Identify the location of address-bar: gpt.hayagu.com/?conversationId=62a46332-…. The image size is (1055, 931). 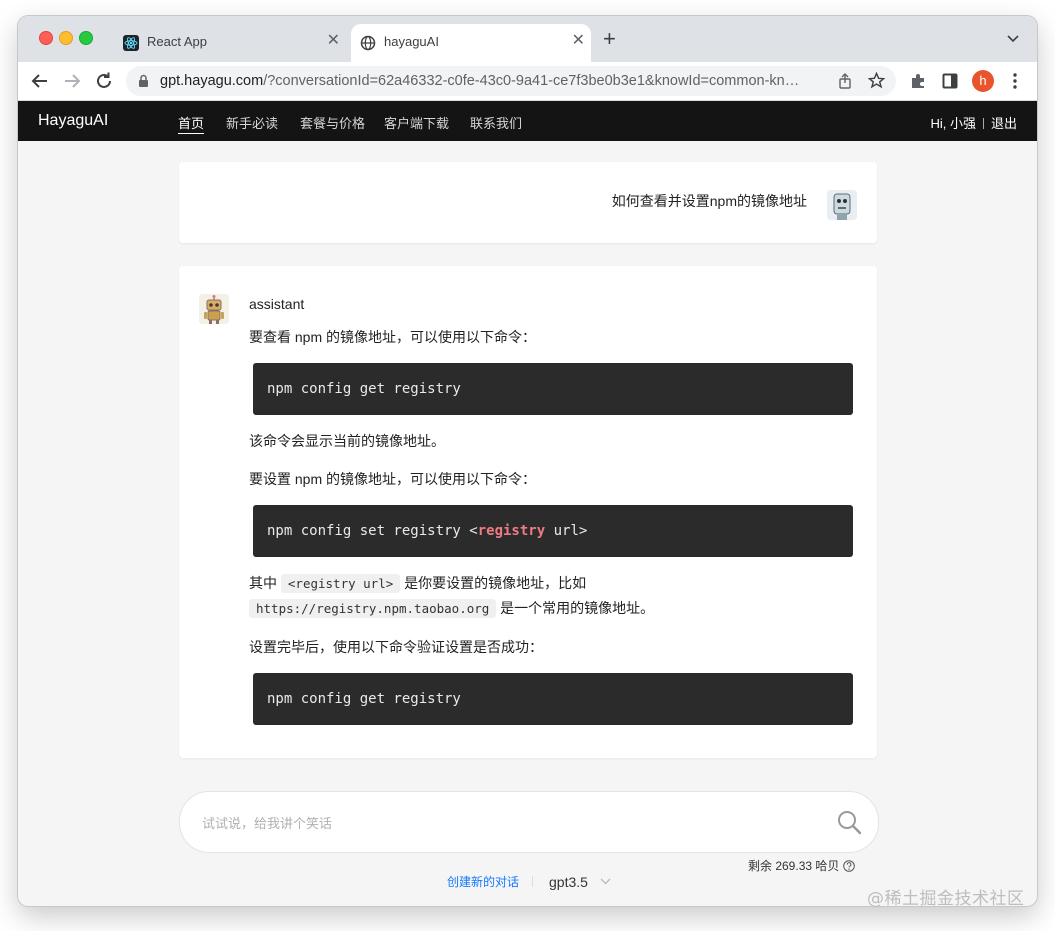
(511, 81).